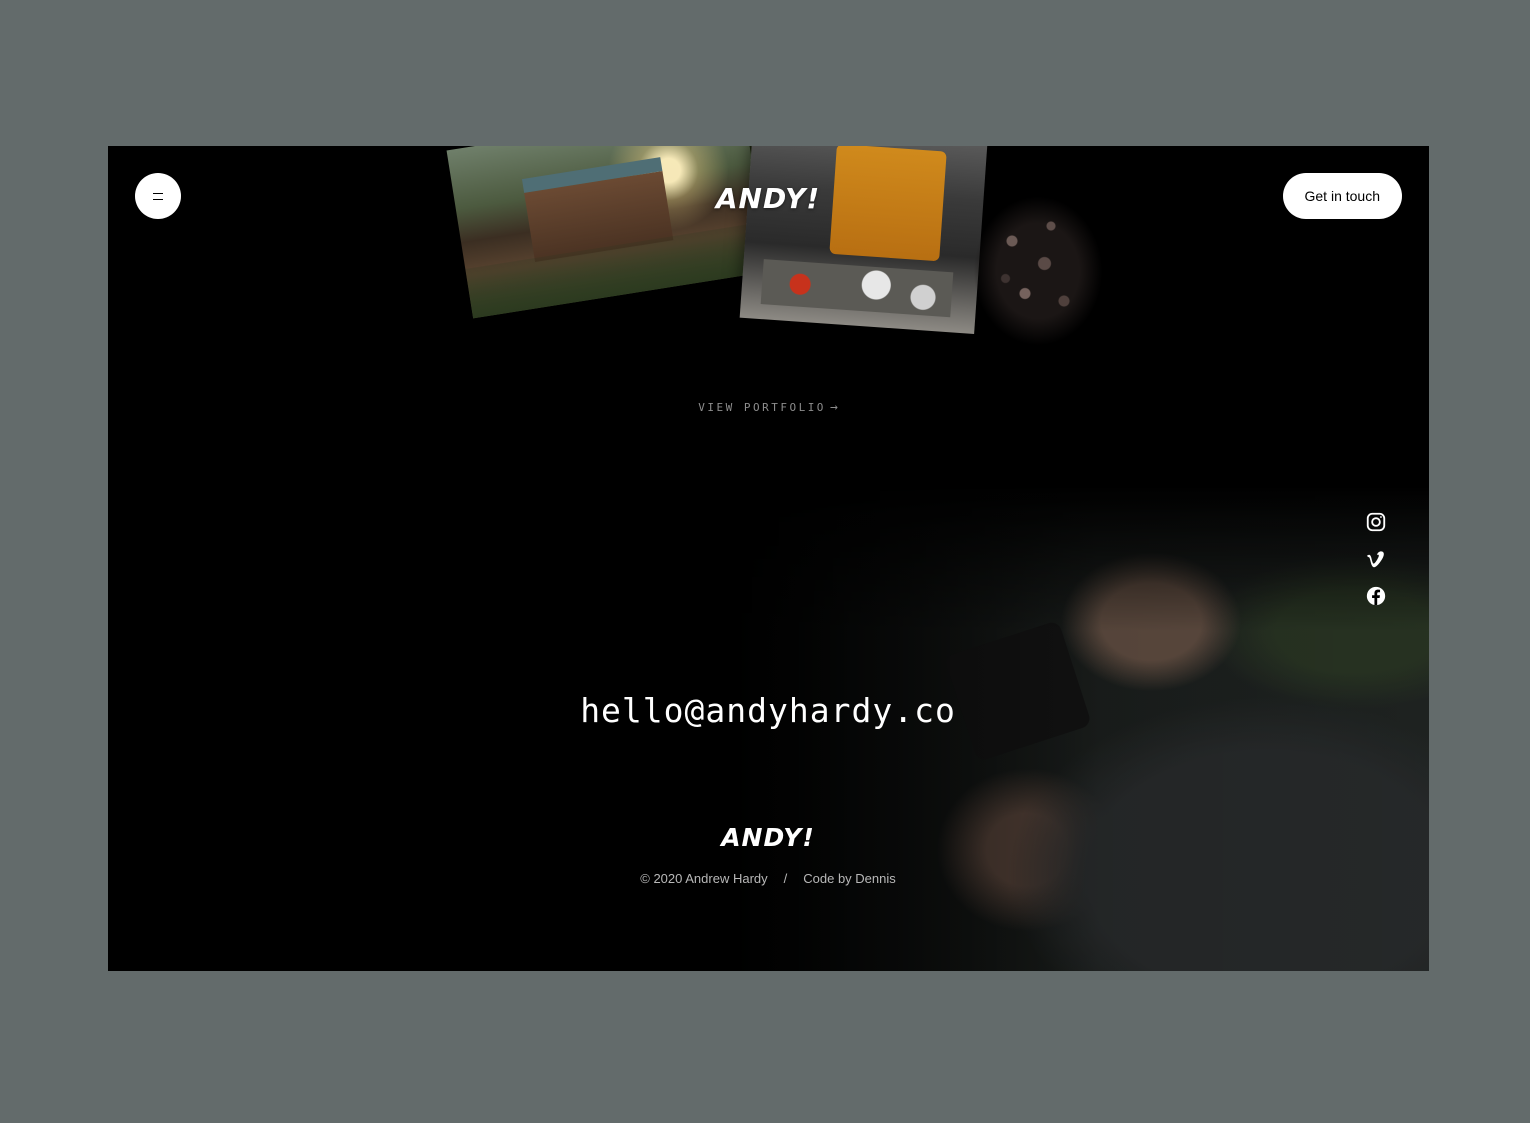 This screenshot has height=1123, width=1530. Describe the element at coordinates (704, 878) in the screenshot. I see `copyright-text: © 2020 Andrew Hardy` at that location.